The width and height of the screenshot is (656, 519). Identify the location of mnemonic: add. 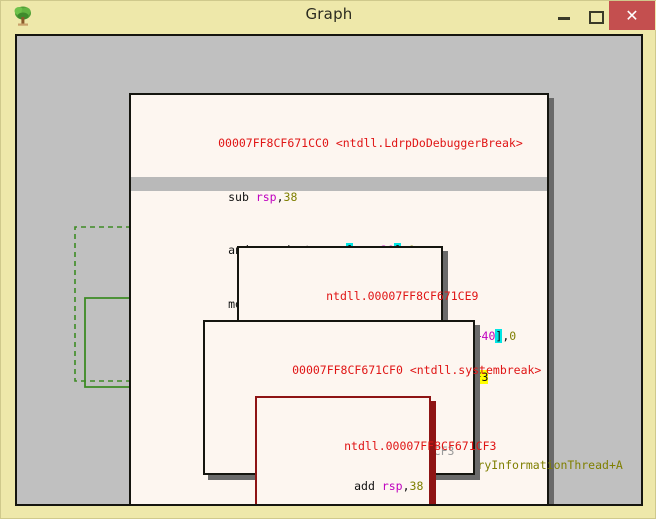
(364, 486).